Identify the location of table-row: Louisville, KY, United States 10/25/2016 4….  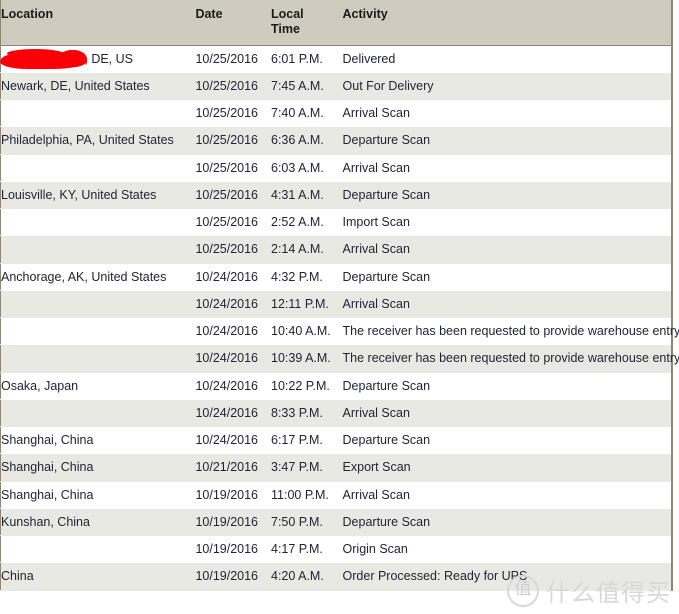
(336, 195).